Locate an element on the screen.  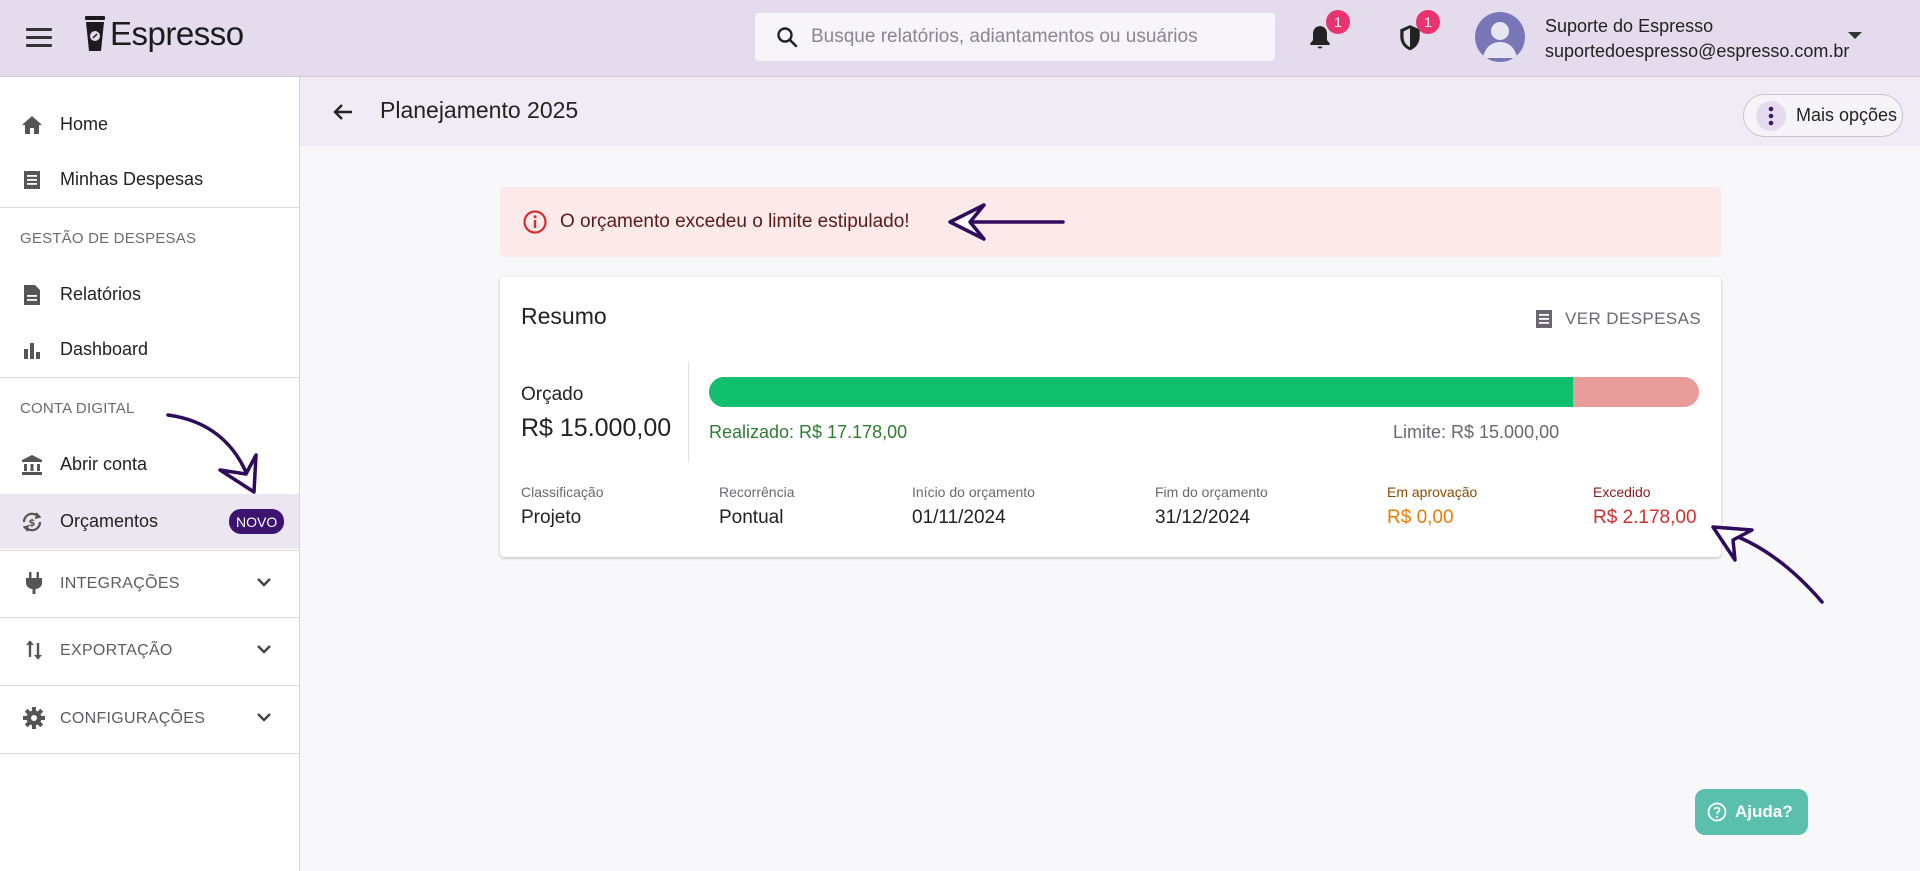
security-badge: 1 is located at coordinates (1428, 22).